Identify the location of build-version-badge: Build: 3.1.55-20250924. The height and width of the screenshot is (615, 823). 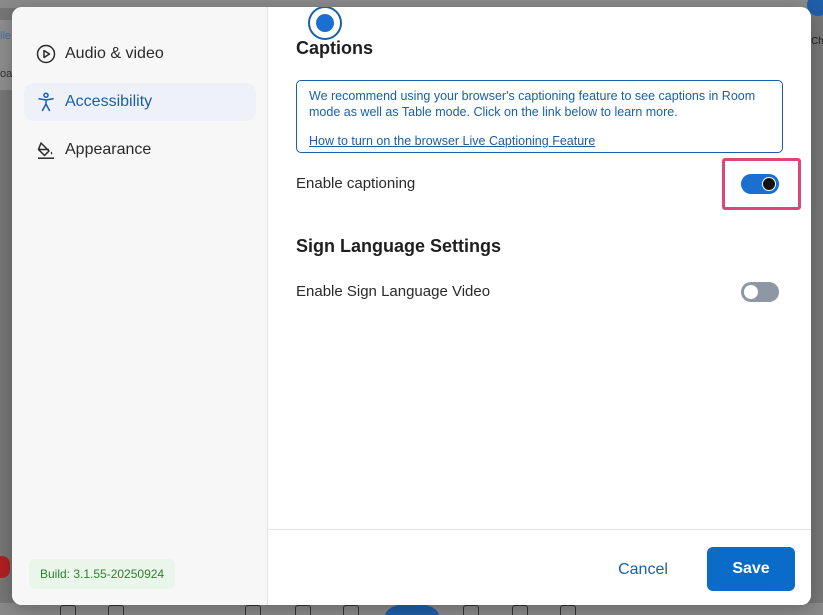
(102, 574).